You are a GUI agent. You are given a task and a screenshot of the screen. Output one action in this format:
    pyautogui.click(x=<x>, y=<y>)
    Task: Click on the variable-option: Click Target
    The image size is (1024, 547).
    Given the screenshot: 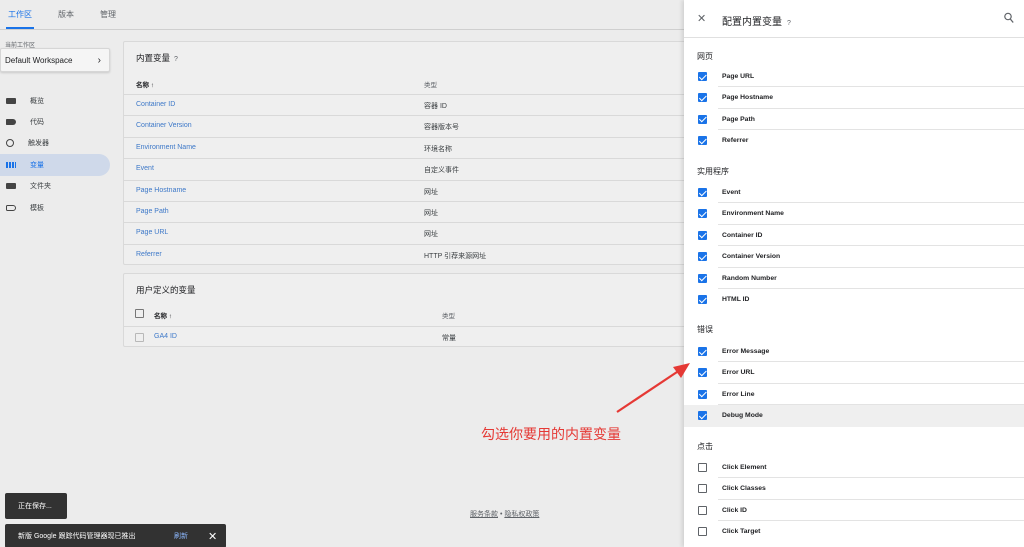 What is the action you would take?
    pyautogui.click(x=854, y=531)
    